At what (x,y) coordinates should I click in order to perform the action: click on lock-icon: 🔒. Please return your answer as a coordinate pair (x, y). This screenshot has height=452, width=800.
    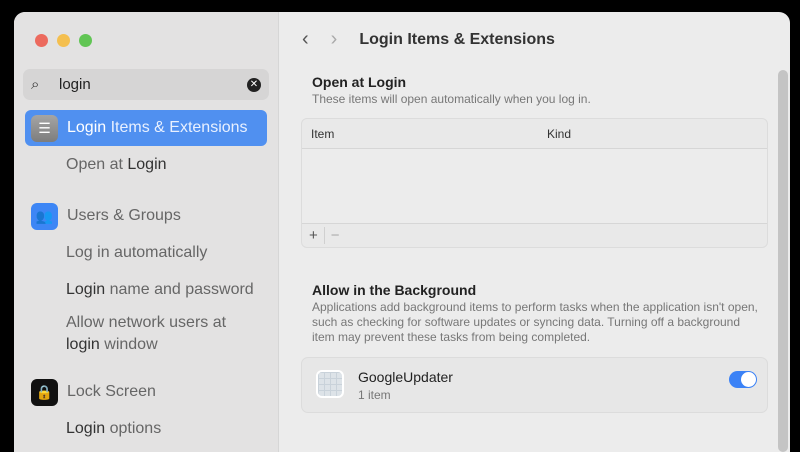
    Looking at the image, I should click on (44, 392).